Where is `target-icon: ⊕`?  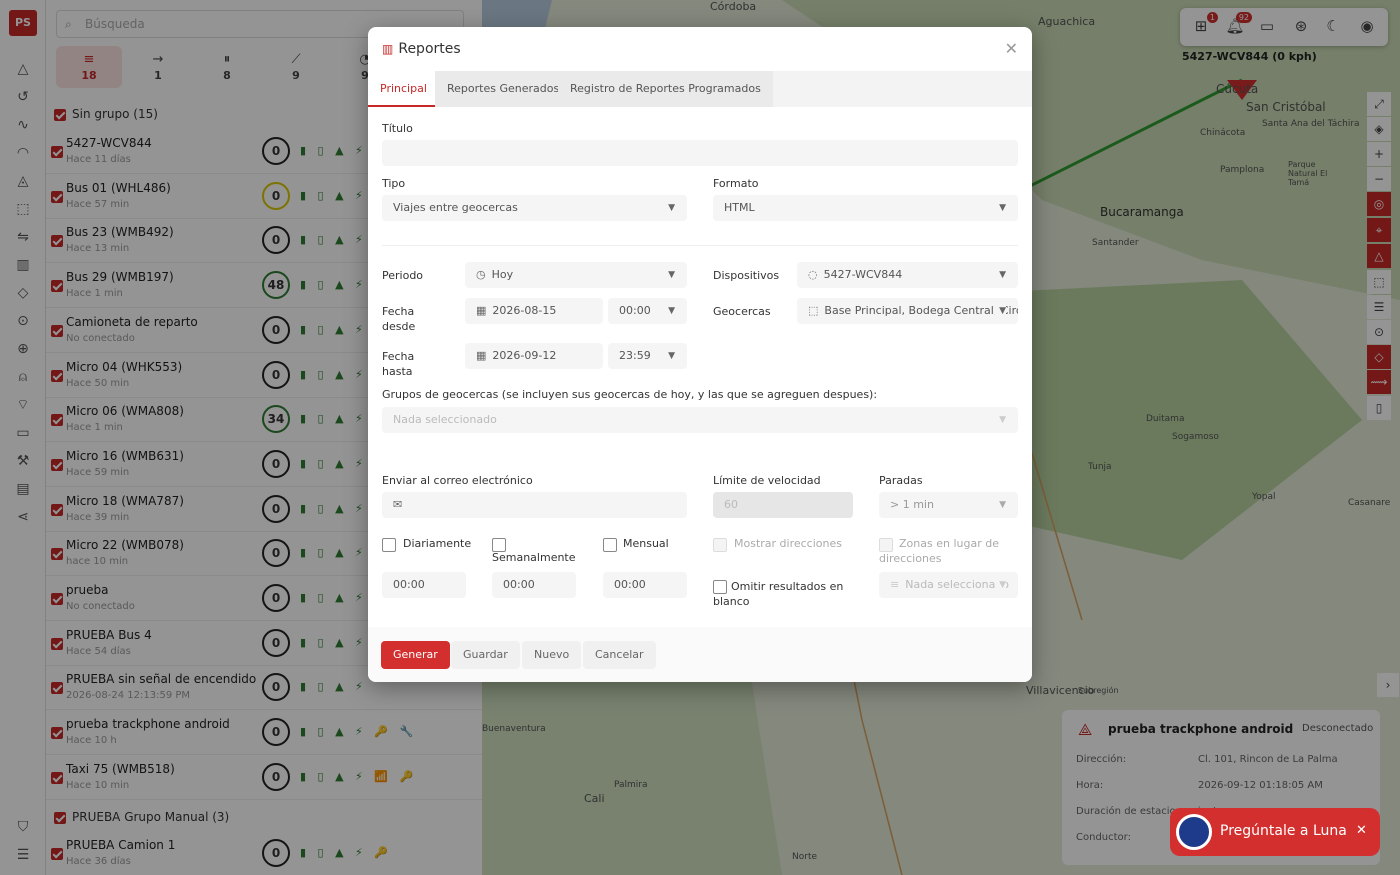
target-icon: ⊕ is located at coordinates (23, 349).